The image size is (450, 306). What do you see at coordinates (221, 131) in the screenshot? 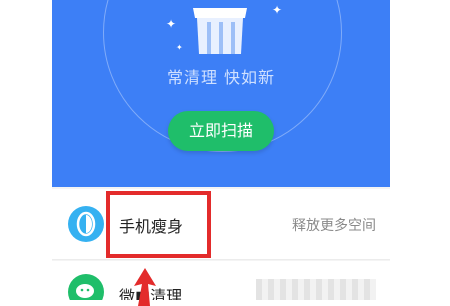
I see `scan-now-button: 立即扫描` at bounding box center [221, 131].